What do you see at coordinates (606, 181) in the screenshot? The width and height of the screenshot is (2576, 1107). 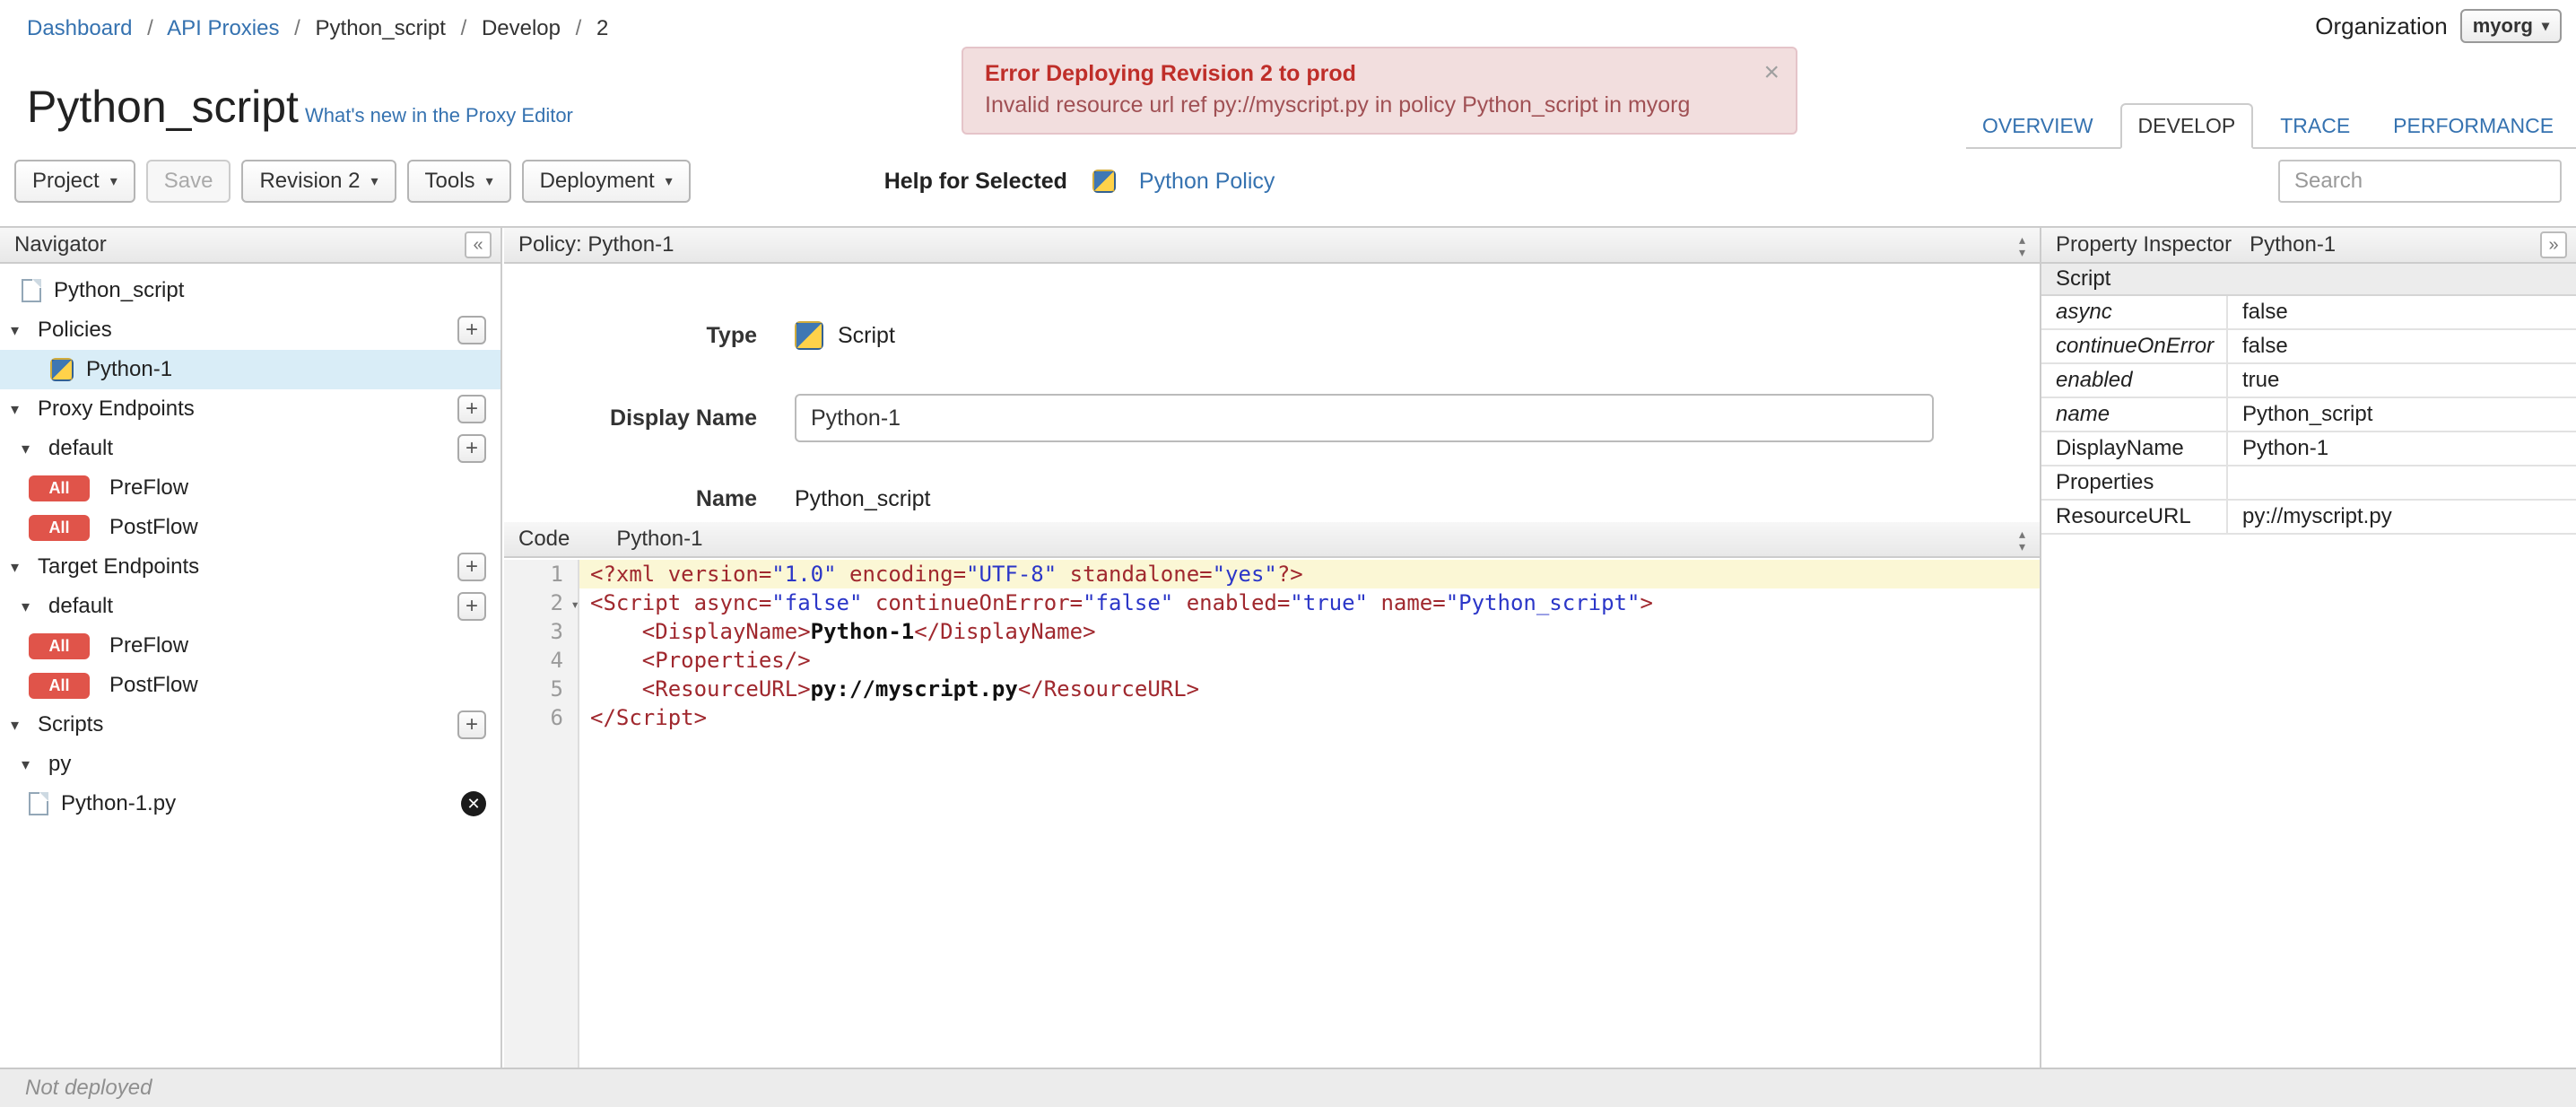 I see `deployment-button: Deployment ▾` at bounding box center [606, 181].